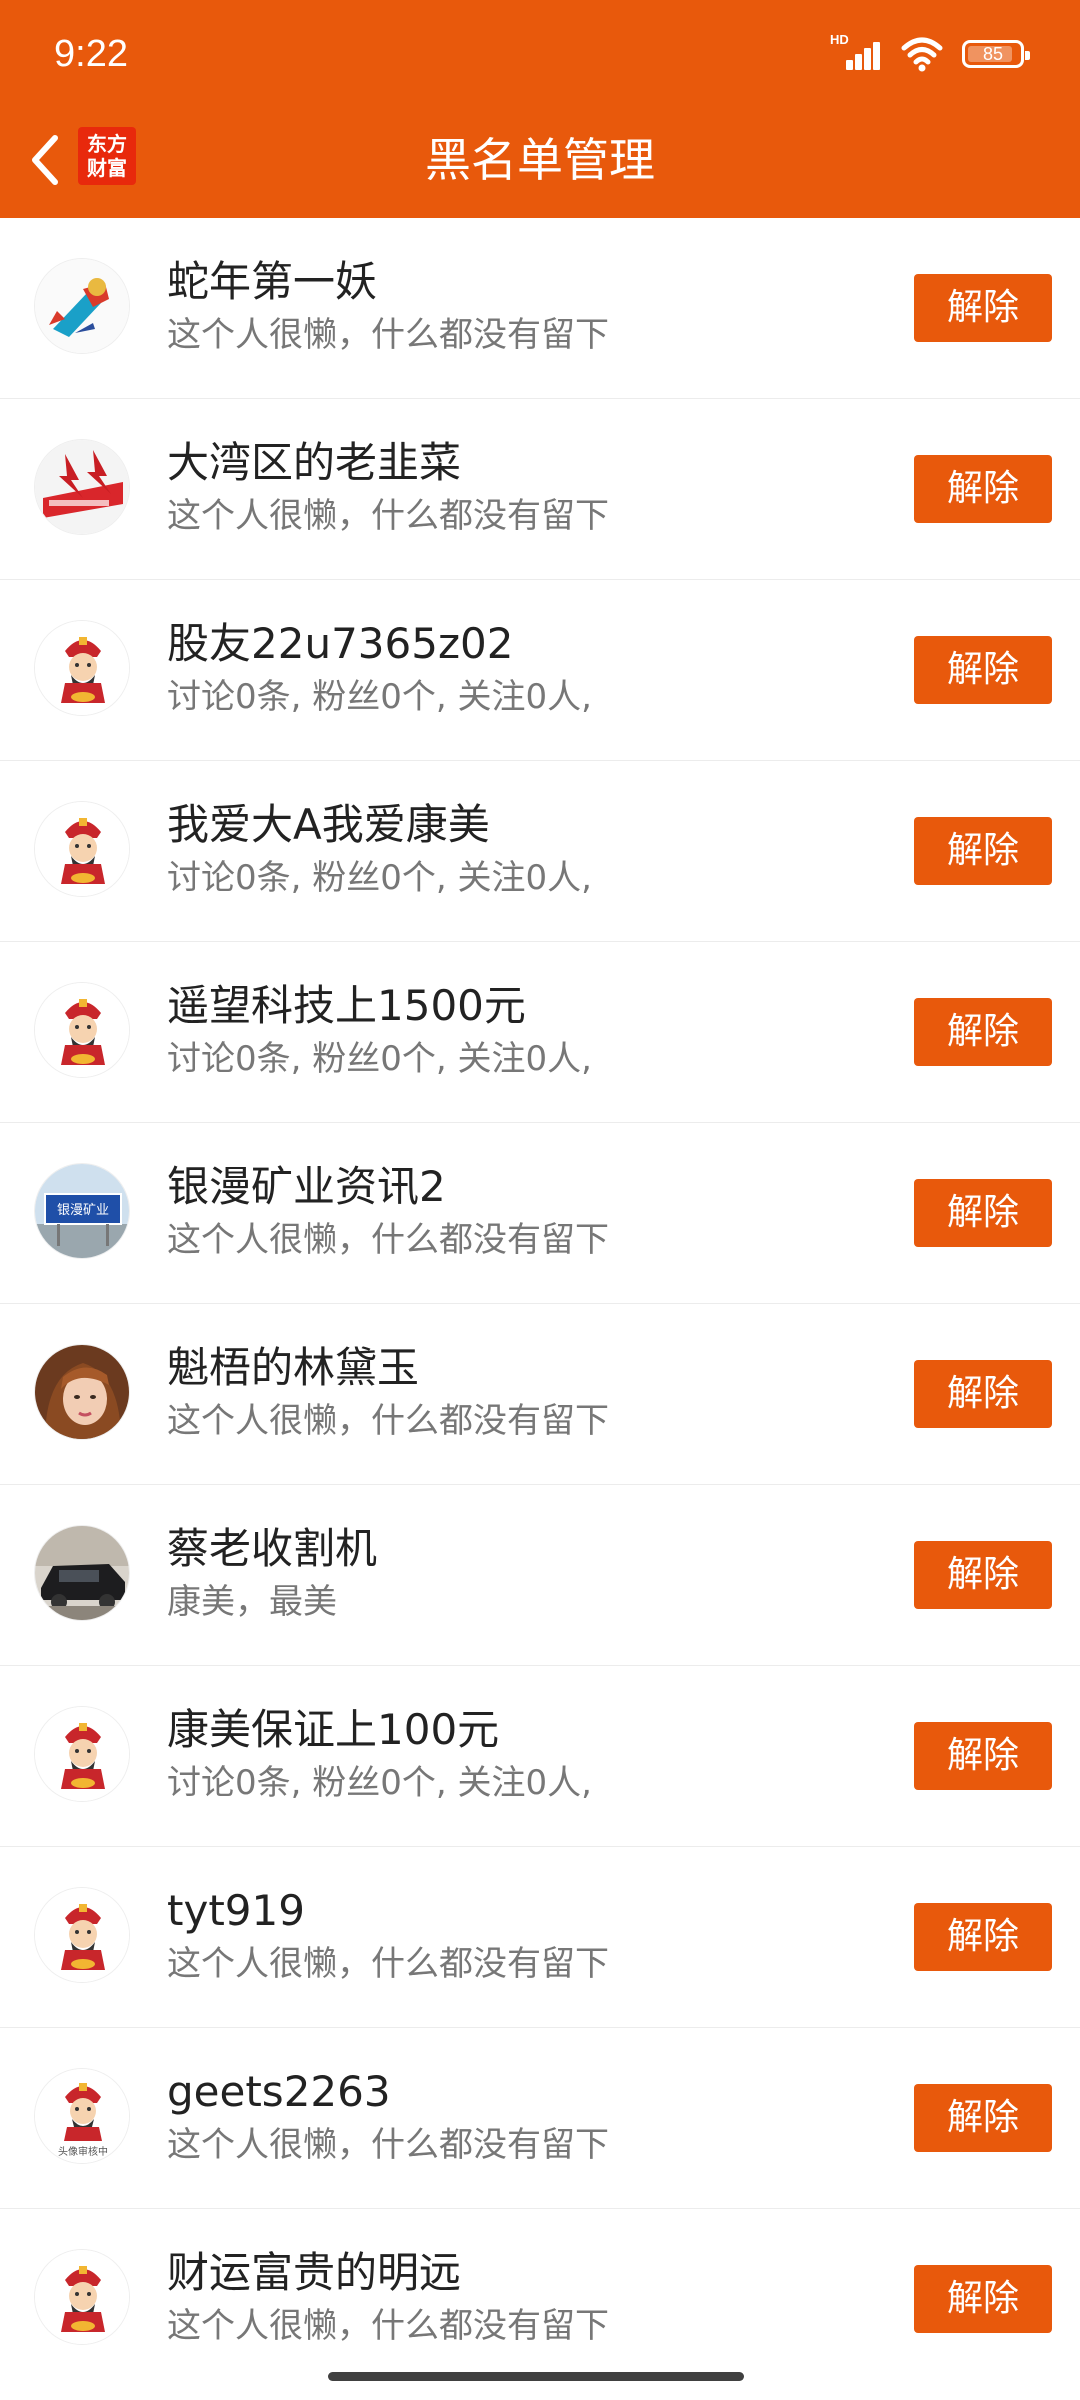 This screenshot has height=2400, width=1080. What do you see at coordinates (540, 1394) in the screenshot?
I see `list-item: 魁梧的林黛玉 这个人很懒，什么都没有留下 解除` at bounding box center [540, 1394].